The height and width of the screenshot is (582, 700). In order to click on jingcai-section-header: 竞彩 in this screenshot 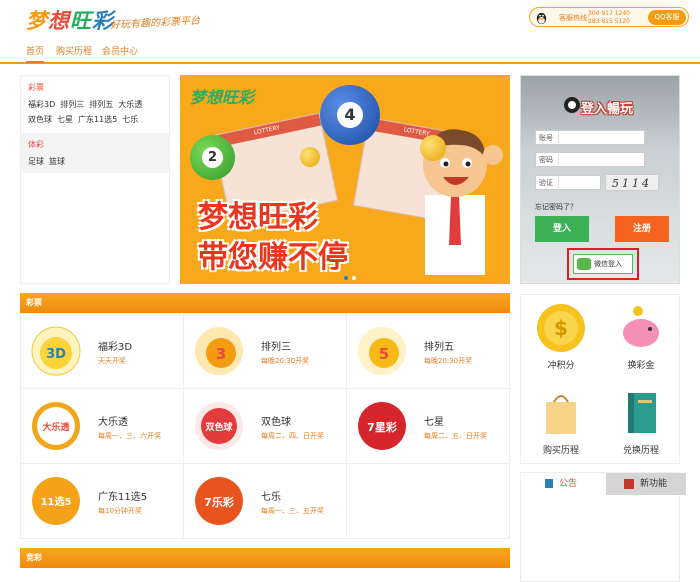, I will do `click(265, 558)`.